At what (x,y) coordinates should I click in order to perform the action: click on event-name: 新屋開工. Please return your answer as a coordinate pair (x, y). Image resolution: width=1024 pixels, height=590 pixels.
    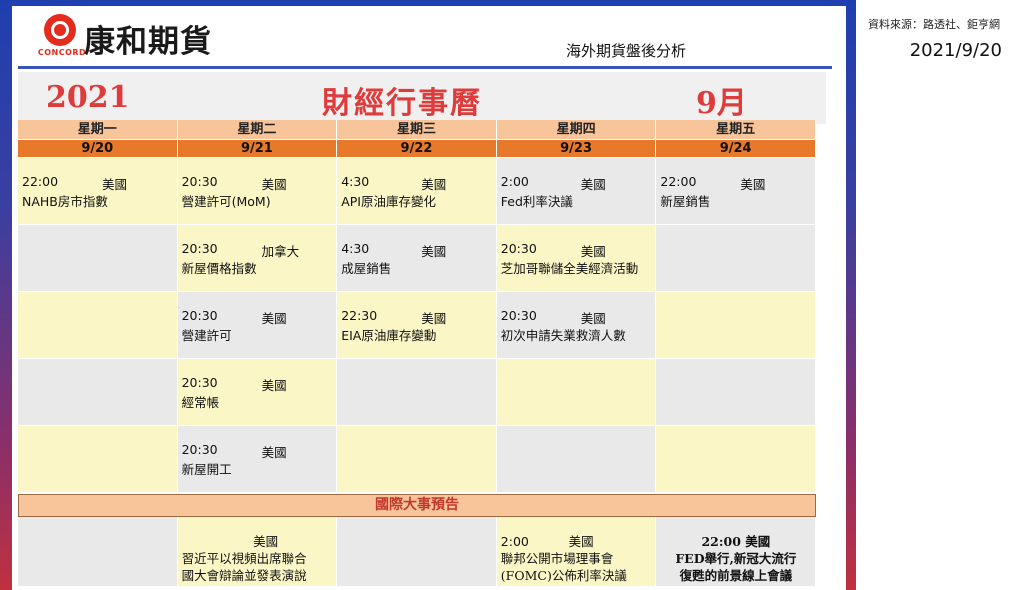
    Looking at the image, I should click on (206, 469).